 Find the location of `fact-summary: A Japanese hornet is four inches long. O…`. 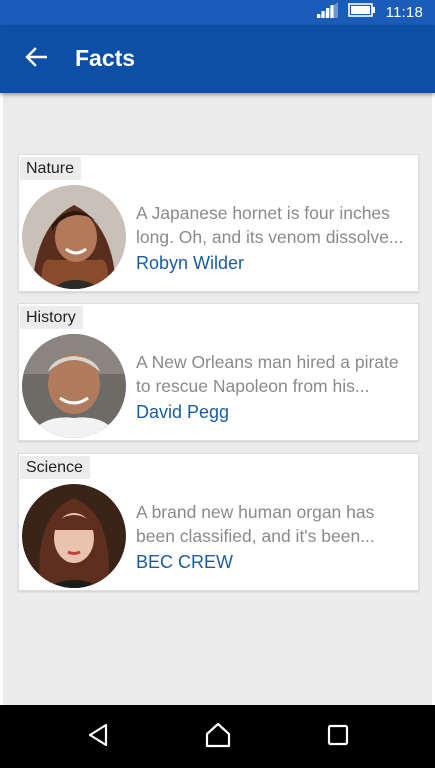

fact-summary: A Japanese hornet is four inches long. O… is located at coordinates (278, 225).